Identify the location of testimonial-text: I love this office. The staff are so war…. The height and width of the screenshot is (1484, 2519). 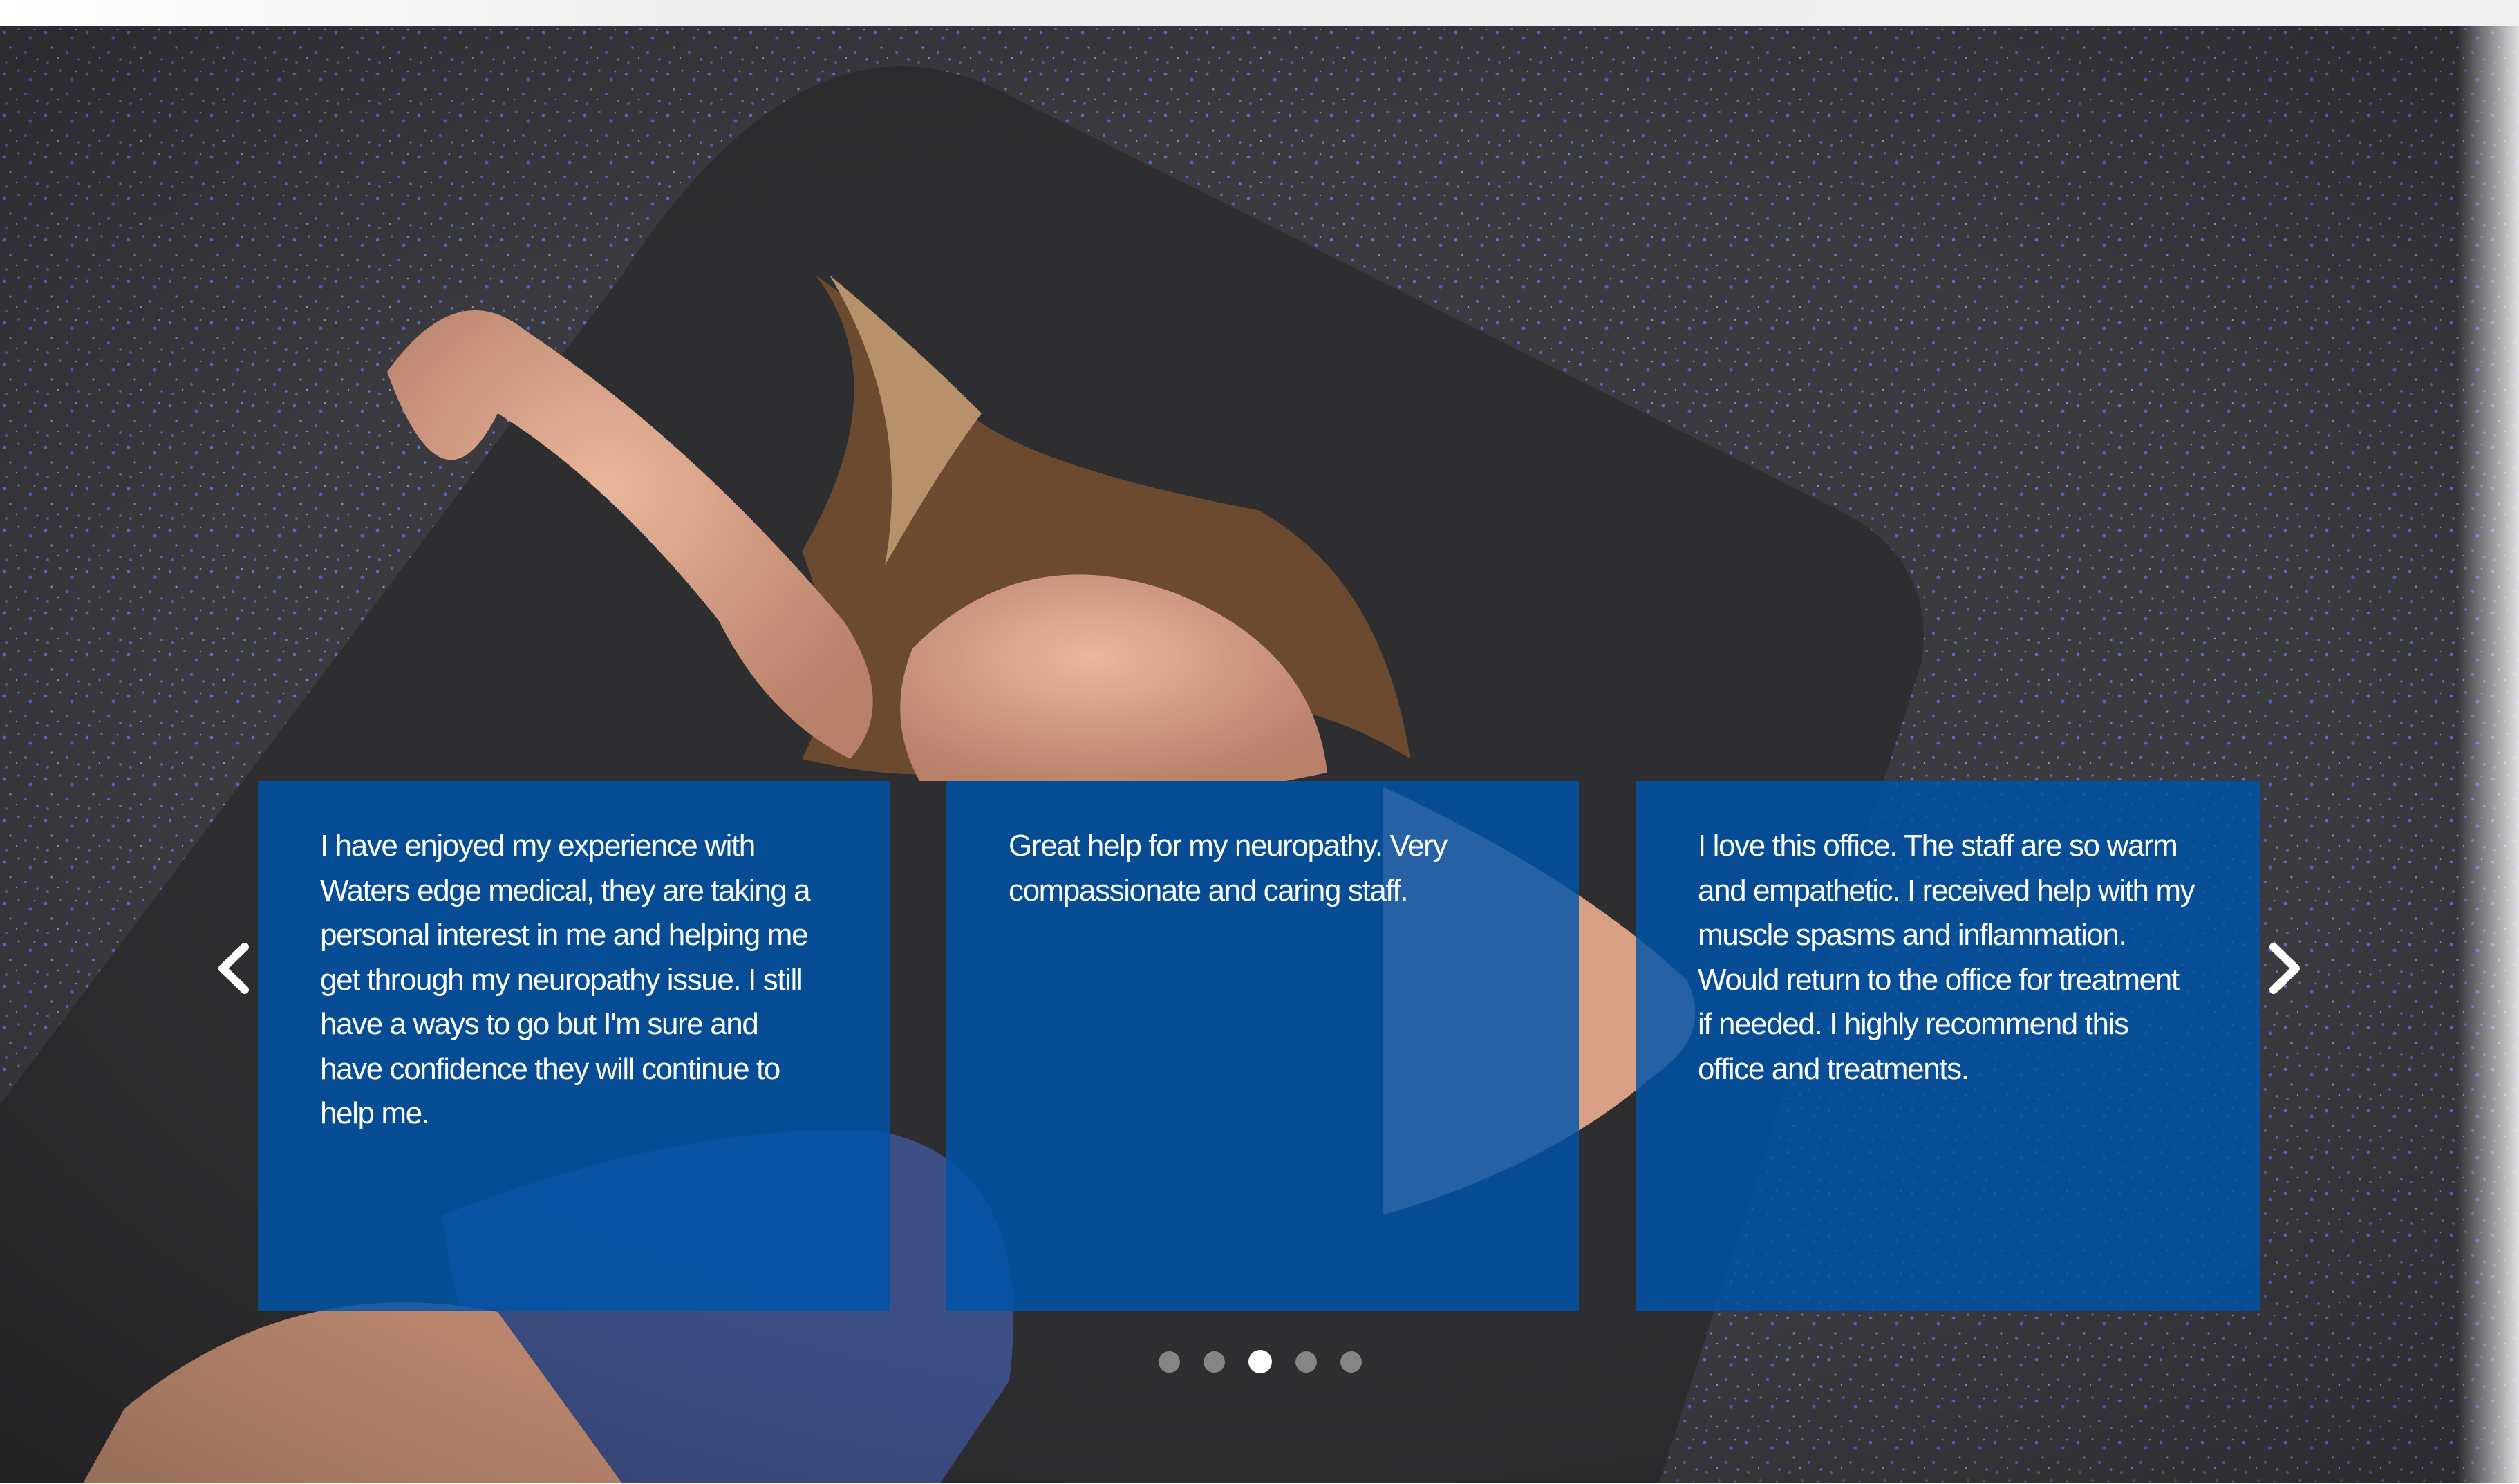
(1947, 957).